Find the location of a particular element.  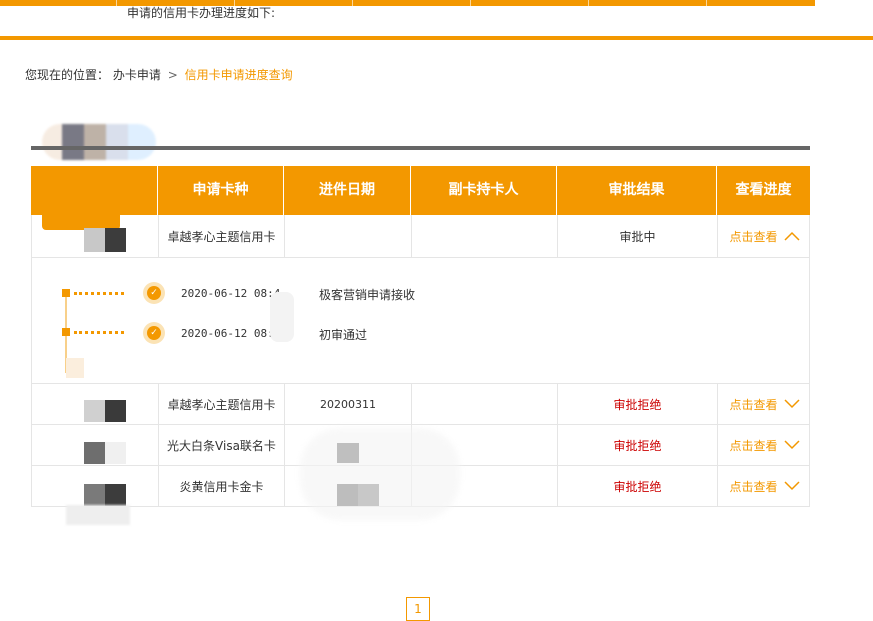

timeline-desc: 初审通过 is located at coordinates (343, 335).